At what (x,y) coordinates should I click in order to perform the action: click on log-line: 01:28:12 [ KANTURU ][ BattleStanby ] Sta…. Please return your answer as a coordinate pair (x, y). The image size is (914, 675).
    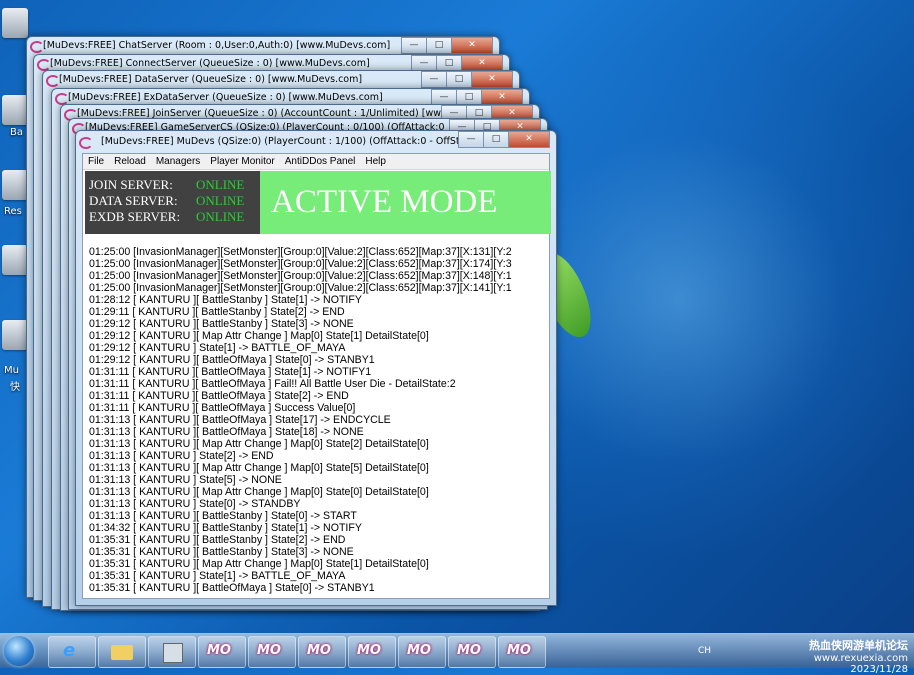
    Looking at the image, I should click on (225, 300).